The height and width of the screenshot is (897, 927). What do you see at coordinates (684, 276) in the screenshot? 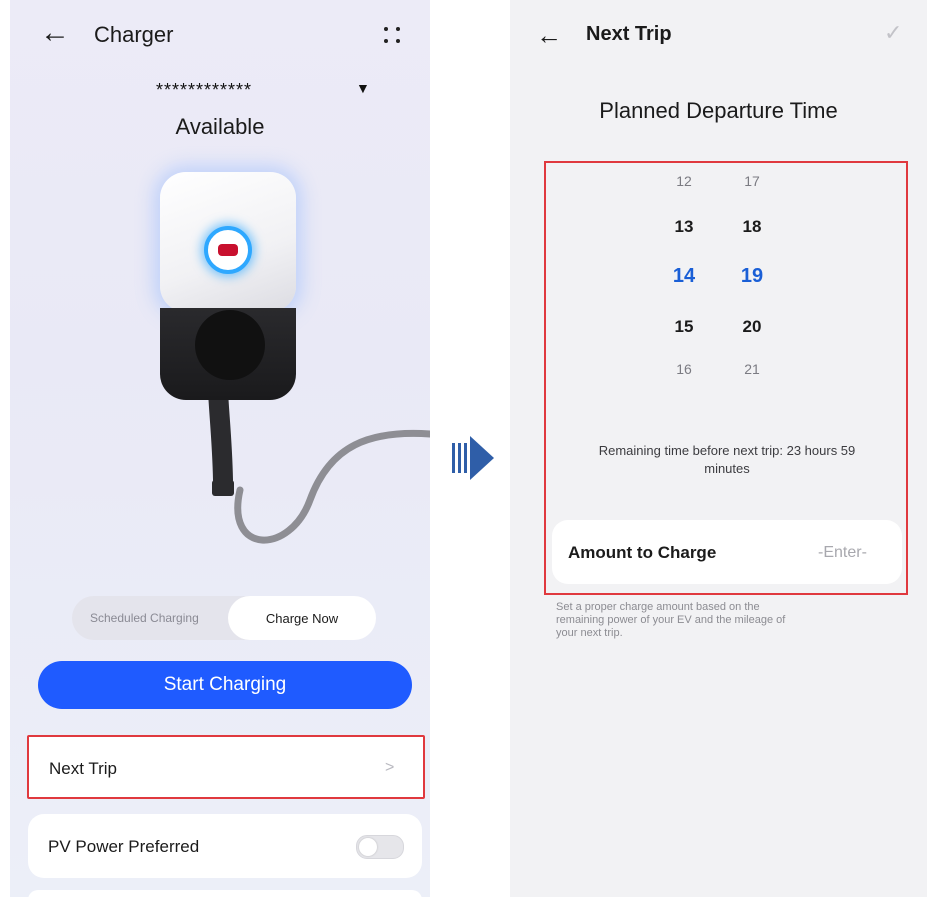
I see `hour-selected: 14` at bounding box center [684, 276].